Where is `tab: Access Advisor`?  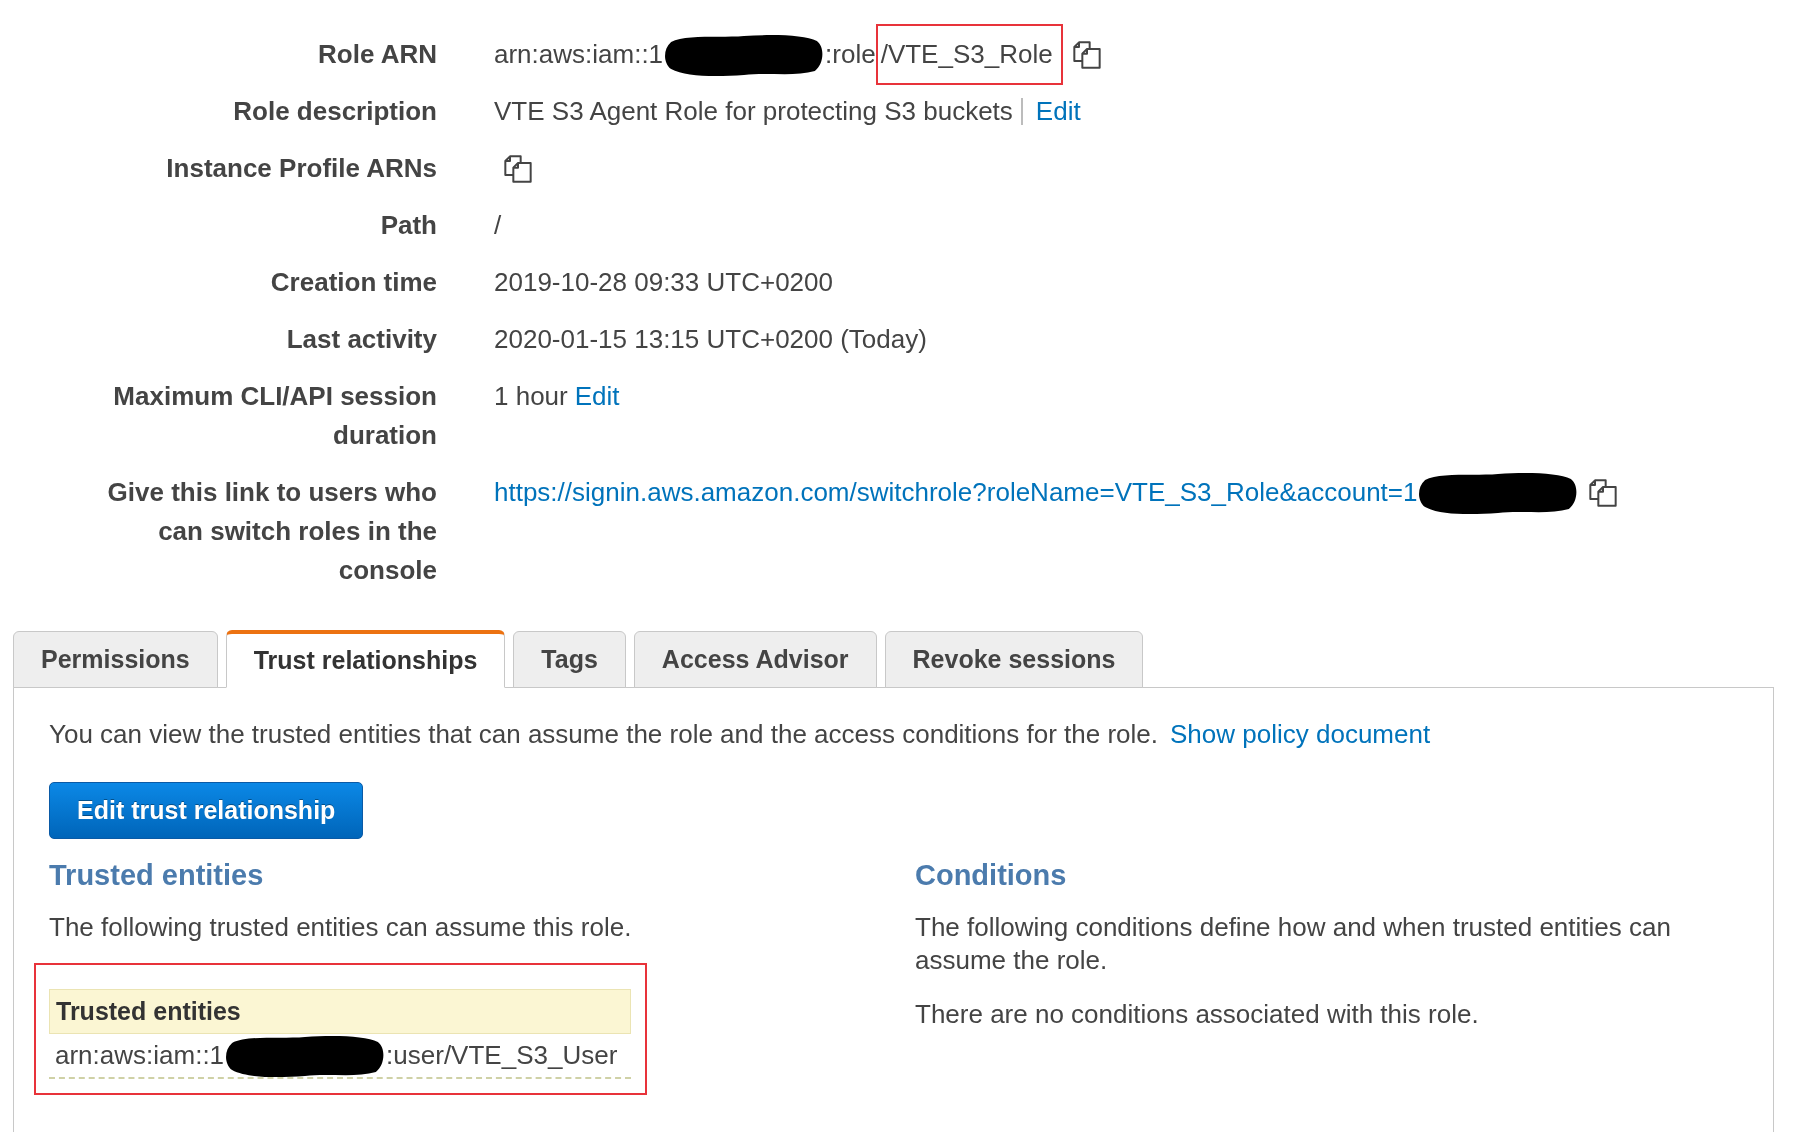 tab: Access Advisor is located at coordinates (755, 659).